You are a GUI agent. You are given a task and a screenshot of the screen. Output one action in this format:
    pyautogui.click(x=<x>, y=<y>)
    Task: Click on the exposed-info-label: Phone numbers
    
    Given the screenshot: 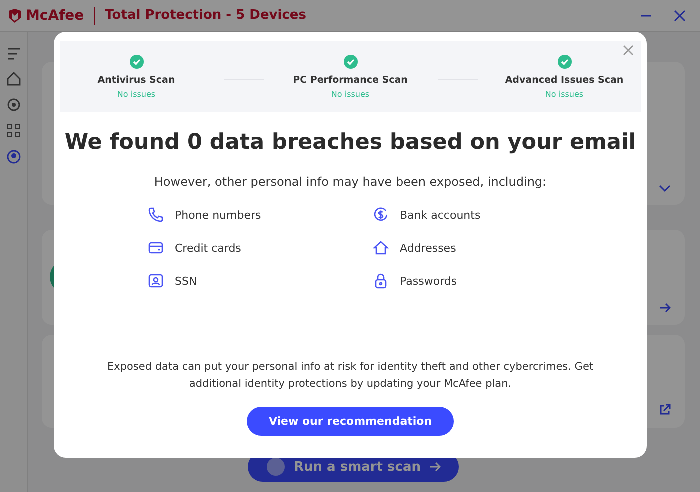 What is the action you would take?
    pyautogui.click(x=218, y=215)
    